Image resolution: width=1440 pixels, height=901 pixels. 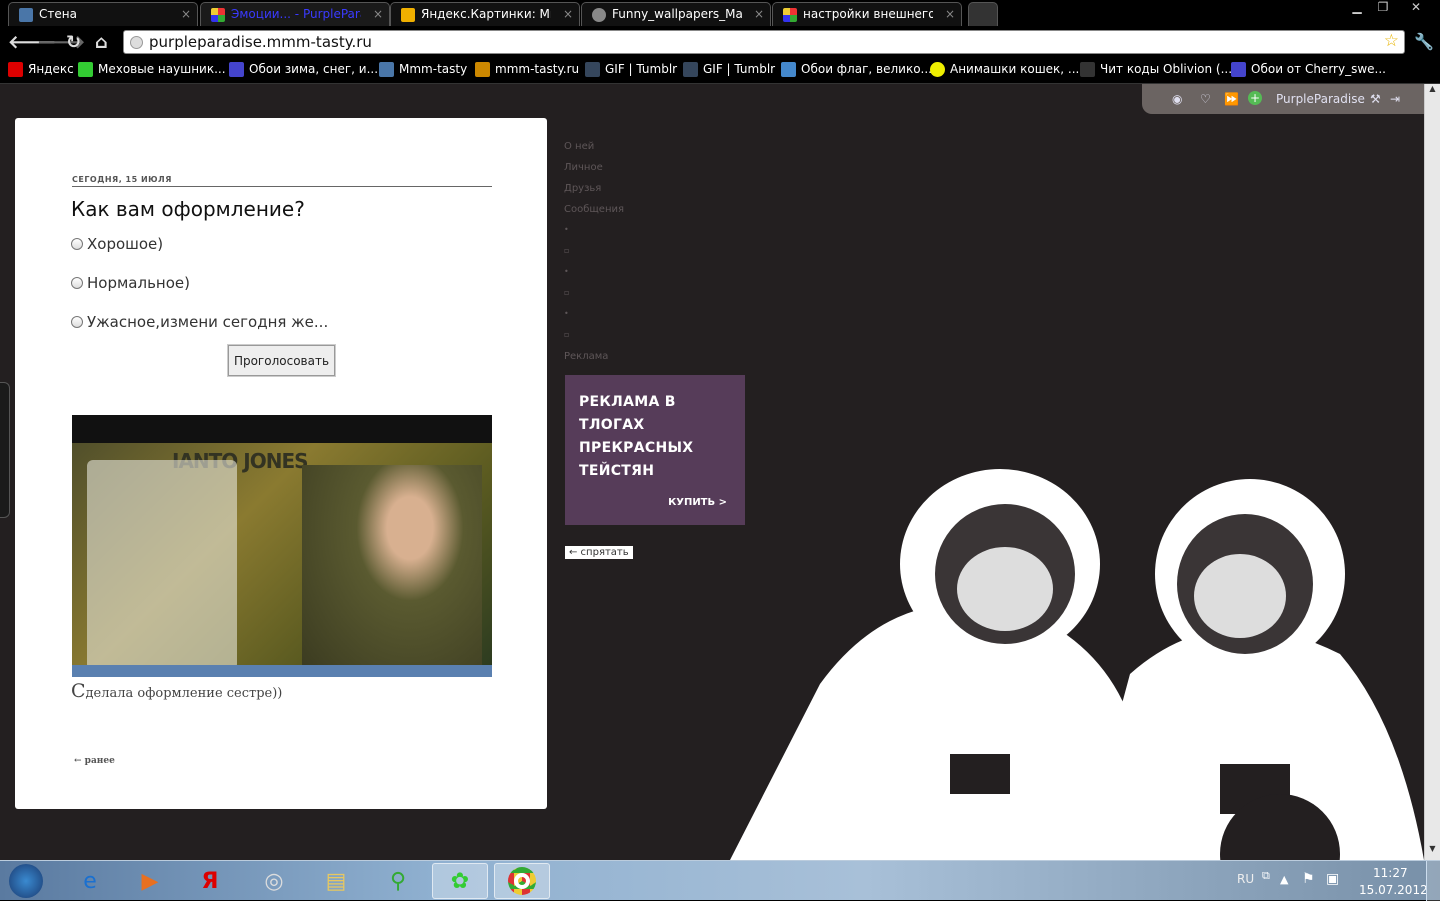 What do you see at coordinates (1245, 879) in the screenshot?
I see `language-indicator: RU` at bounding box center [1245, 879].